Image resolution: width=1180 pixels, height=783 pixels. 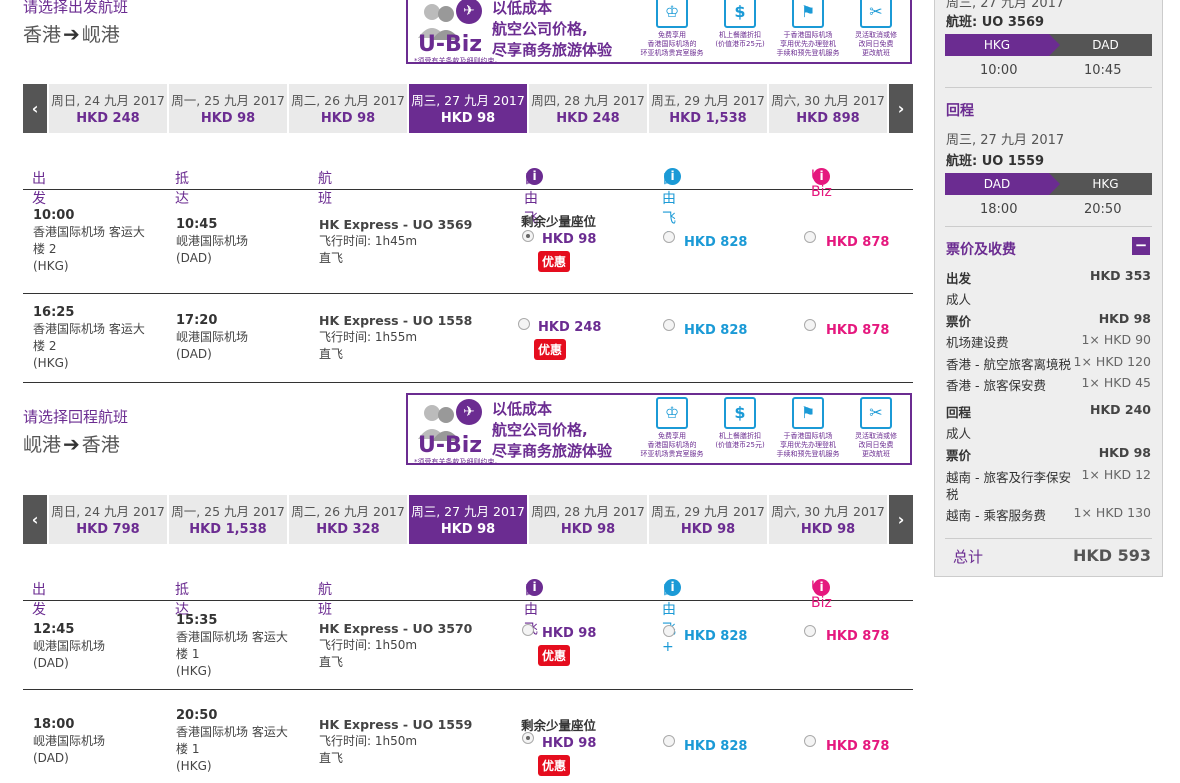 What do you see at coordinates (672, 413) in the screenshot?
I see `vip-icon: ♔` at bounding box center [672, 413].